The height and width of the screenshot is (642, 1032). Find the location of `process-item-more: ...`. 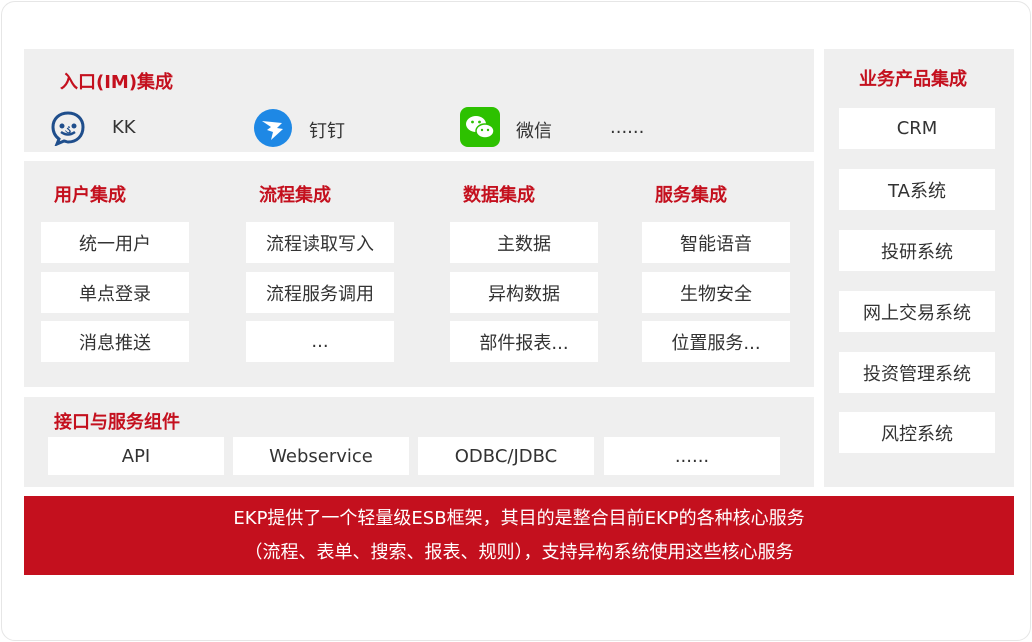

process-item-more: ... is located at coordinates (320, 341).